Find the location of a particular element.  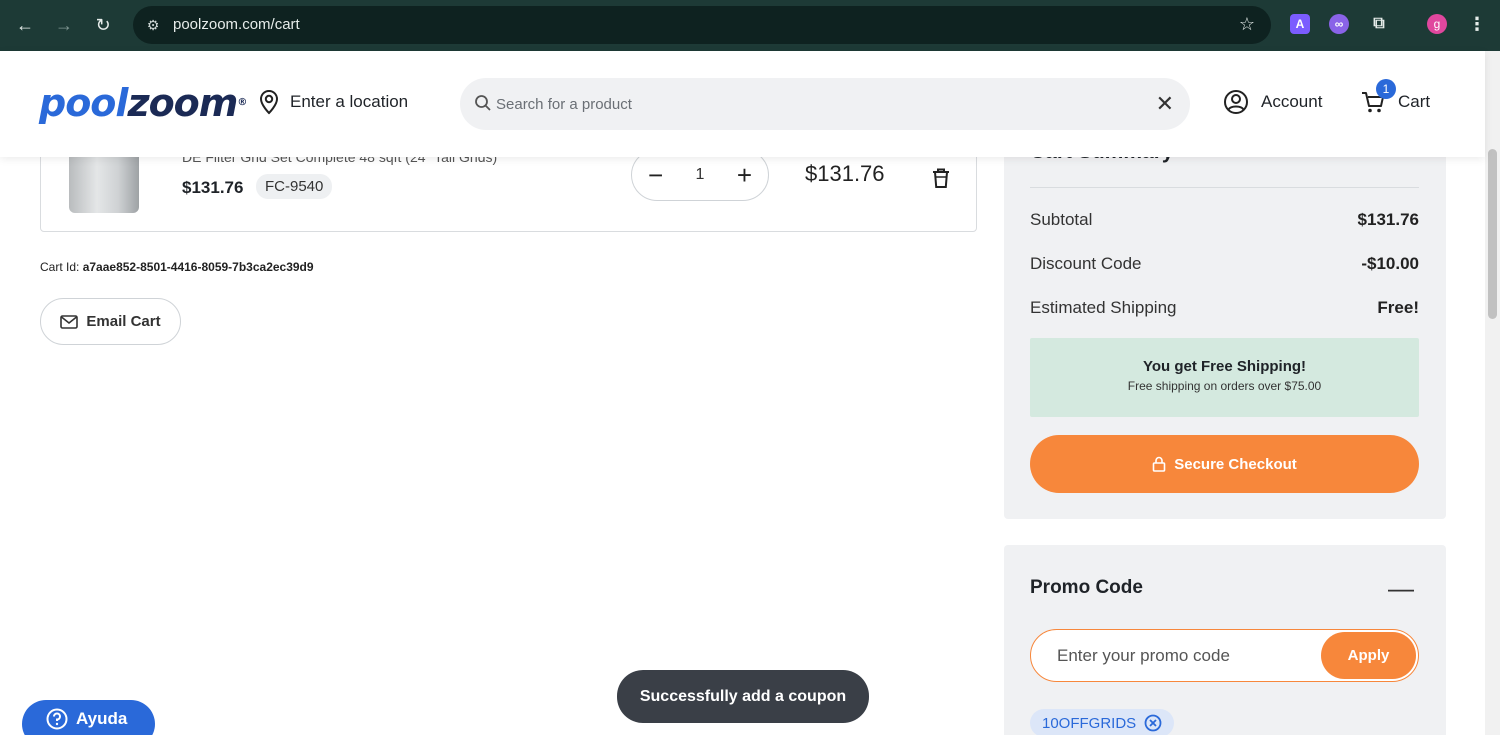

product-price: $131.76 is located at coordinates (213, 187).